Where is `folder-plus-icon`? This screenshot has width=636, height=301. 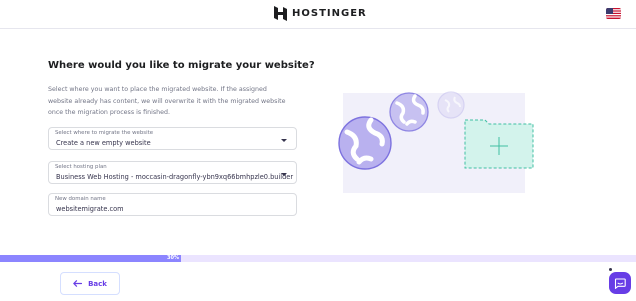 folder-plus-icon is located at coordinates (499, 144).